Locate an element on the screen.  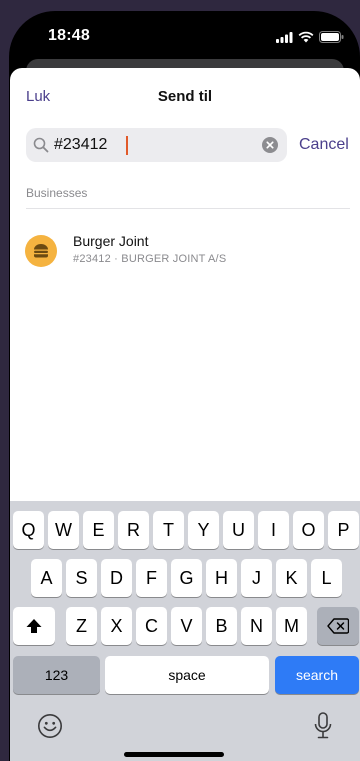
key-d: D is located at coordinates (116, 578).